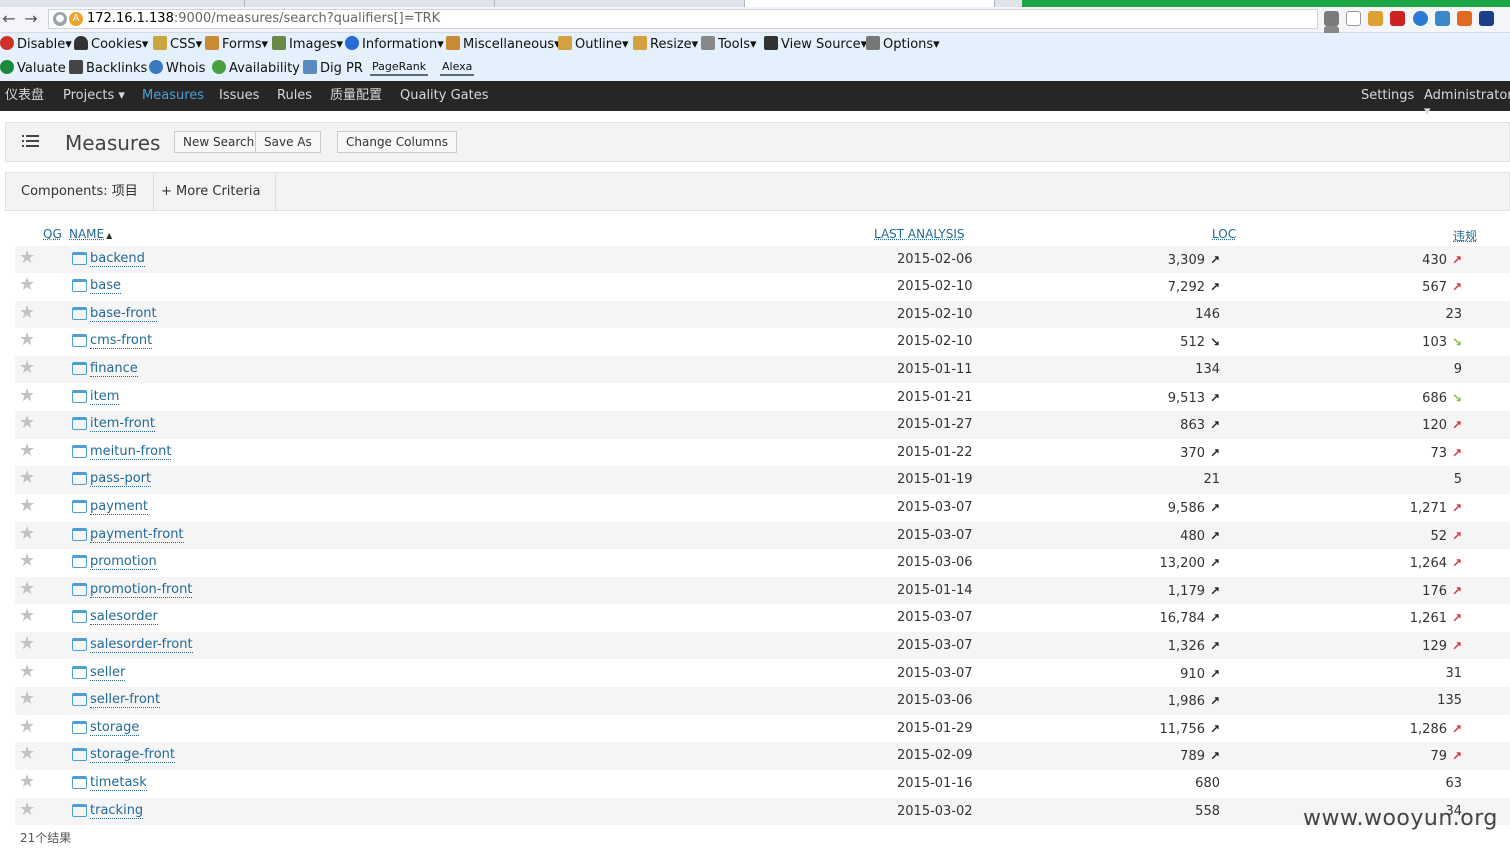 The image size is (1510, 849). I want to click on project-name-link: salesorder, so click(124, 618).